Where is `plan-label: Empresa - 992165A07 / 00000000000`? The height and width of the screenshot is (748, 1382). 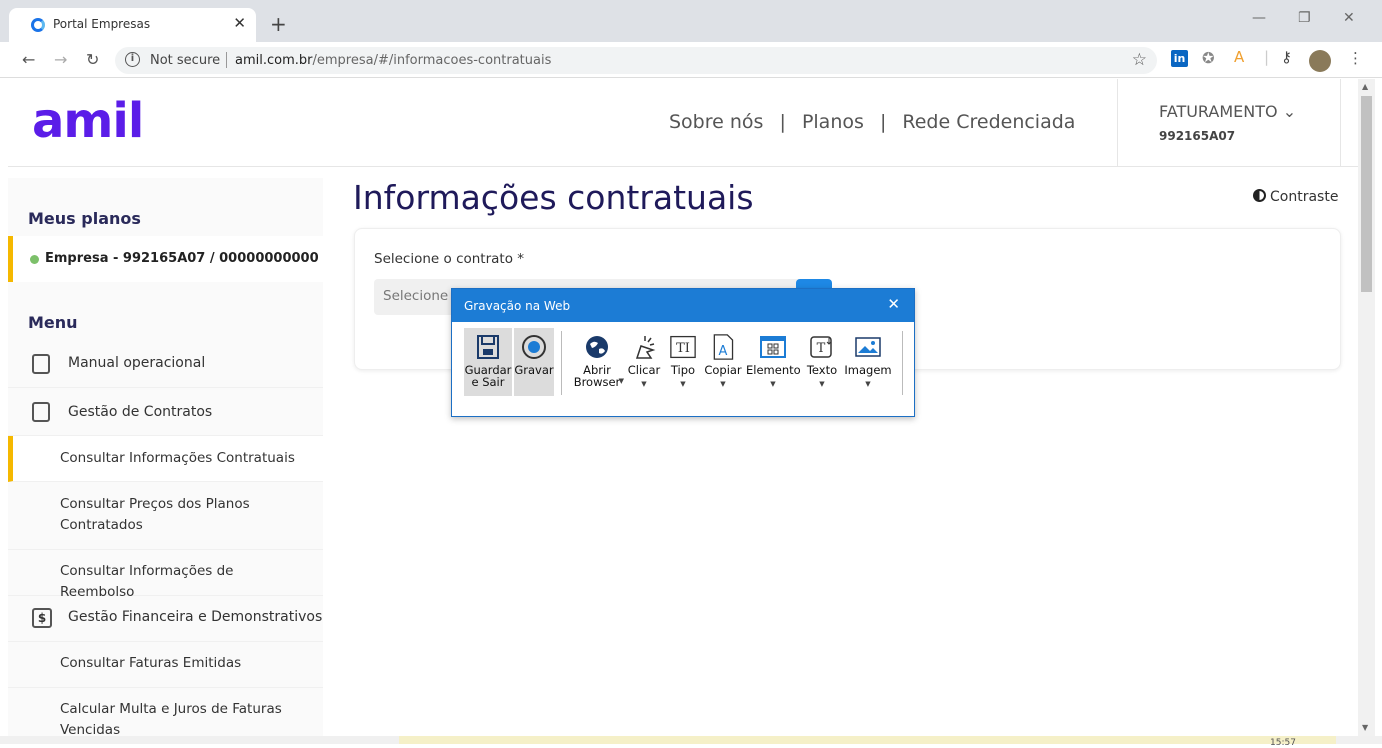
plan-label: Empresa - 992165A07 / 00000000000 is located at coordinates (182, 258).